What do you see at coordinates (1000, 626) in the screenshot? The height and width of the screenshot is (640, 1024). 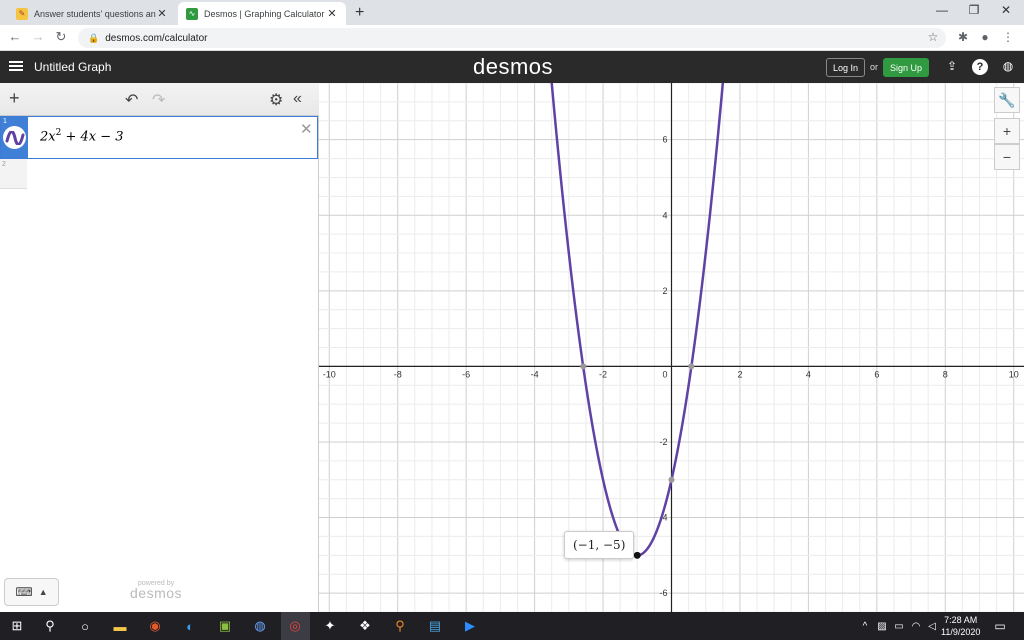 I see `notifications-icon: ▭` at bounding box center [1000, 626].